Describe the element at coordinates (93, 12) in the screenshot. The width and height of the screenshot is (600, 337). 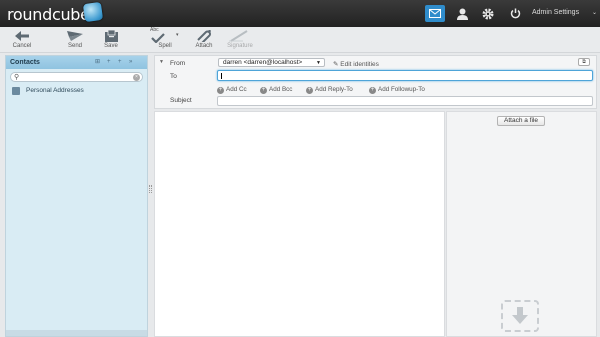
I see `logo-cube-icon` at that location.